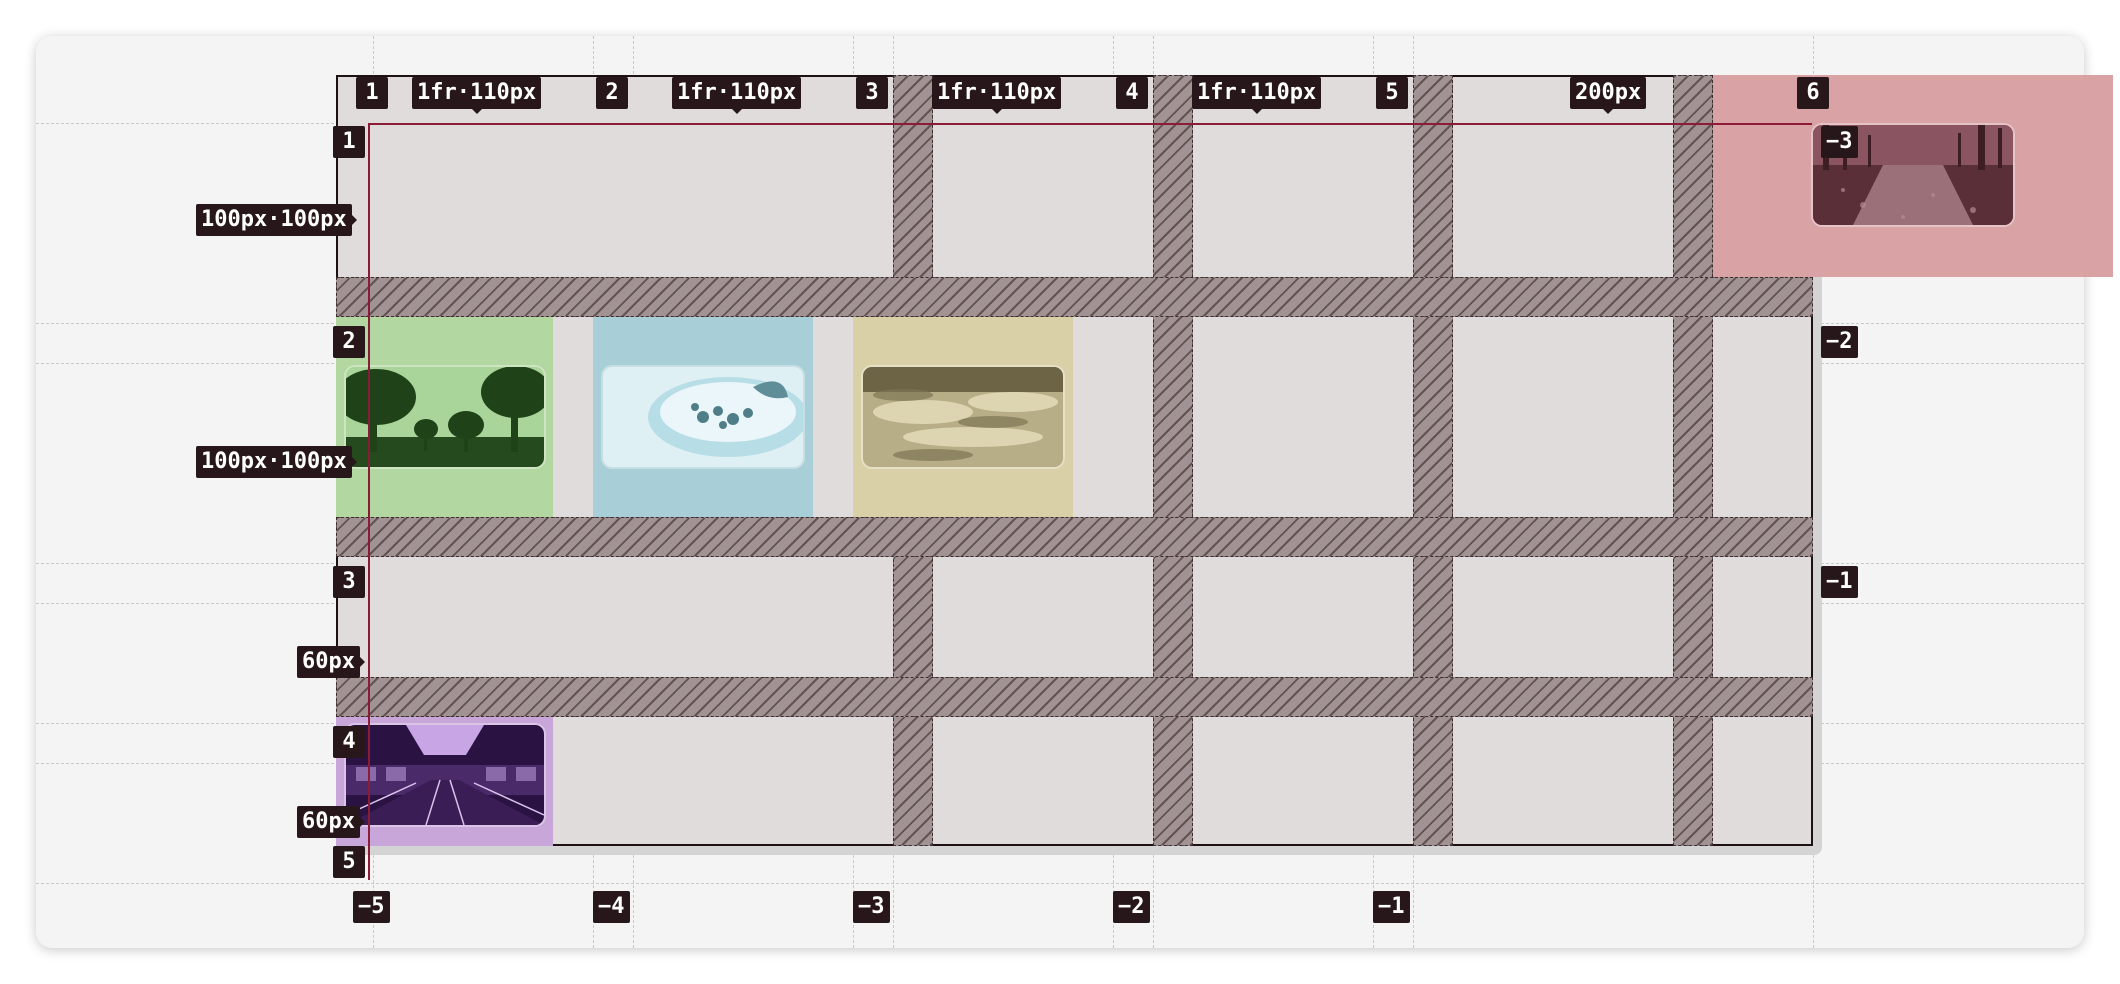 The width and height of the screenshot is (2120, 984). What do you see at coordinates (349, 342) in the screenshot?
I see `row-line-number: 2` at bounding box center [349, 342].